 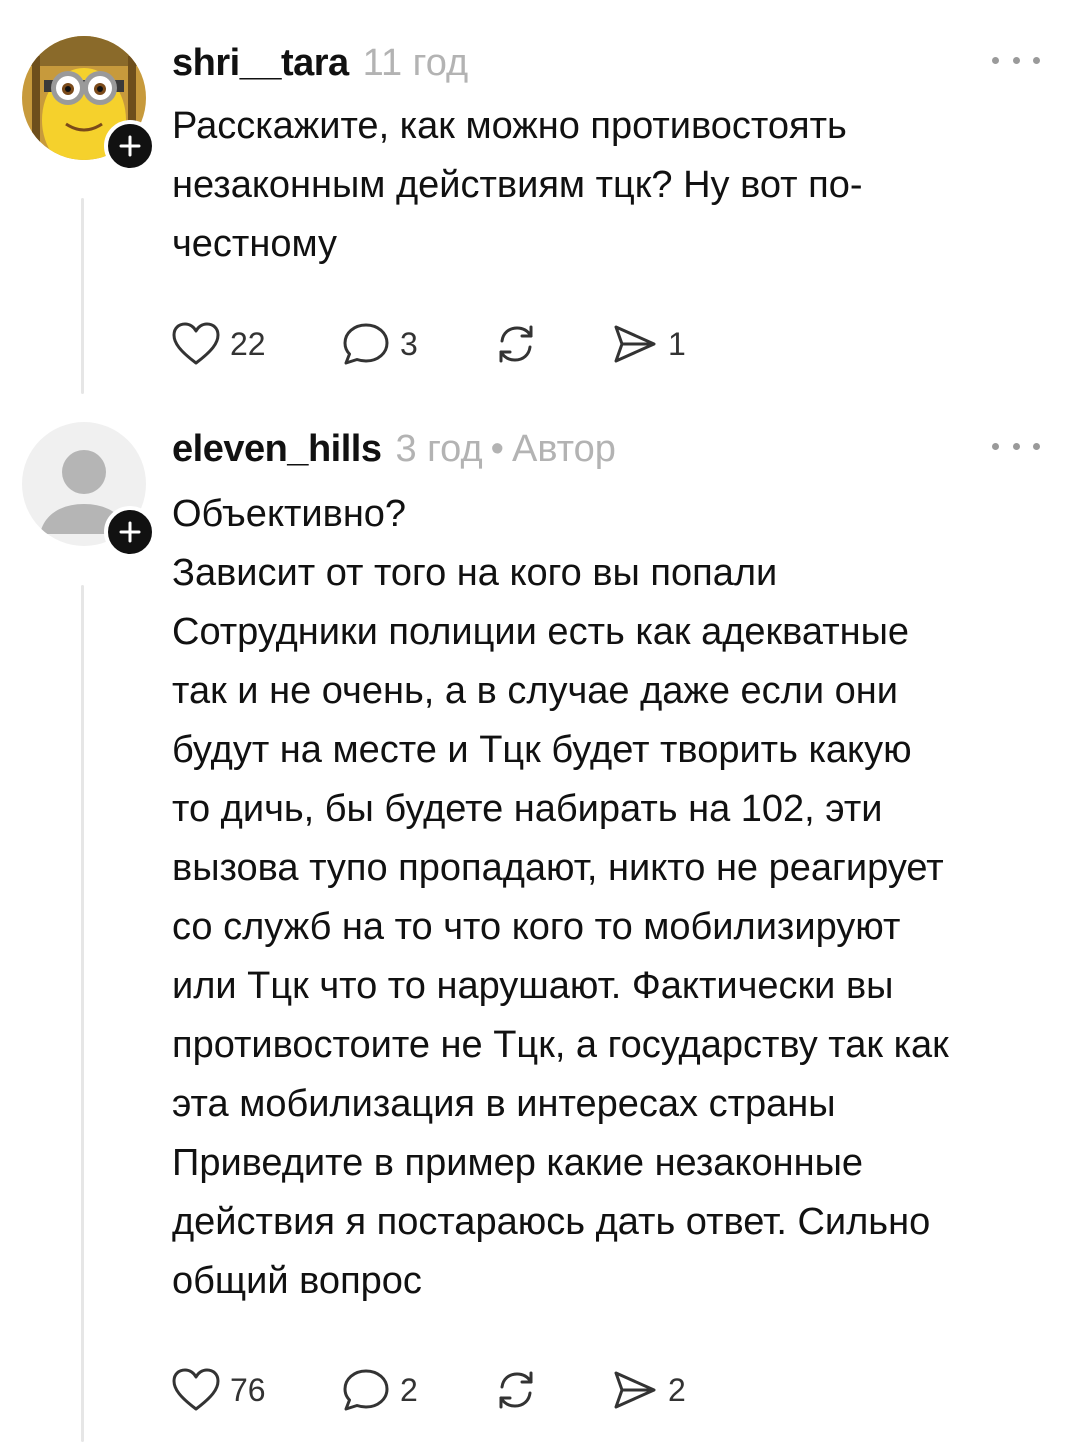 I want to click on comment-line: Приведите в пример какие незаконные, so click(x=518, y=1163).